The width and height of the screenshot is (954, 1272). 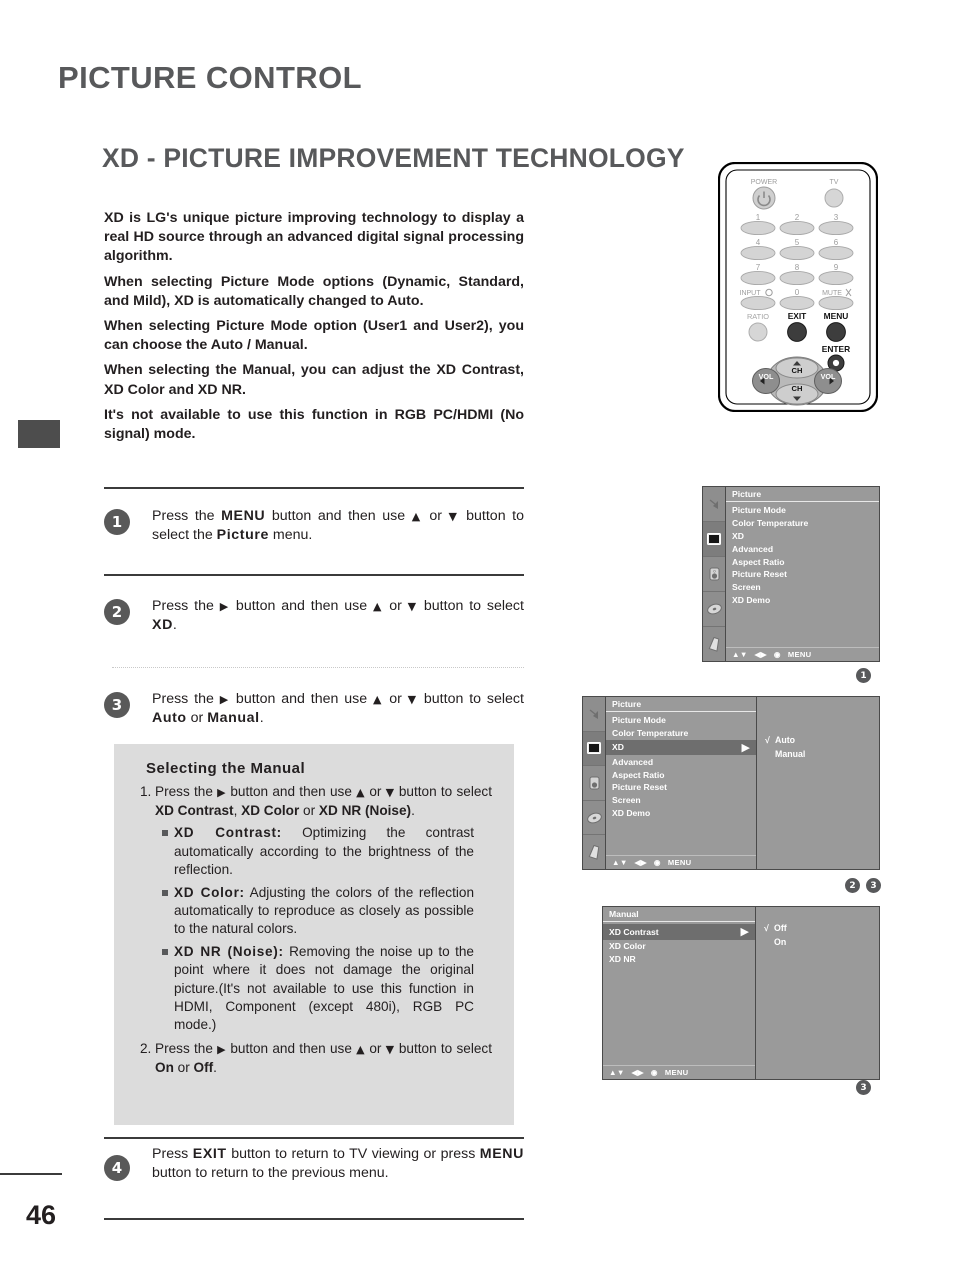 What do you see at coordinates (822, 754) in the screenshot?
I see `osd-2-option-manual: Manual` at bounding box center [822, 754].